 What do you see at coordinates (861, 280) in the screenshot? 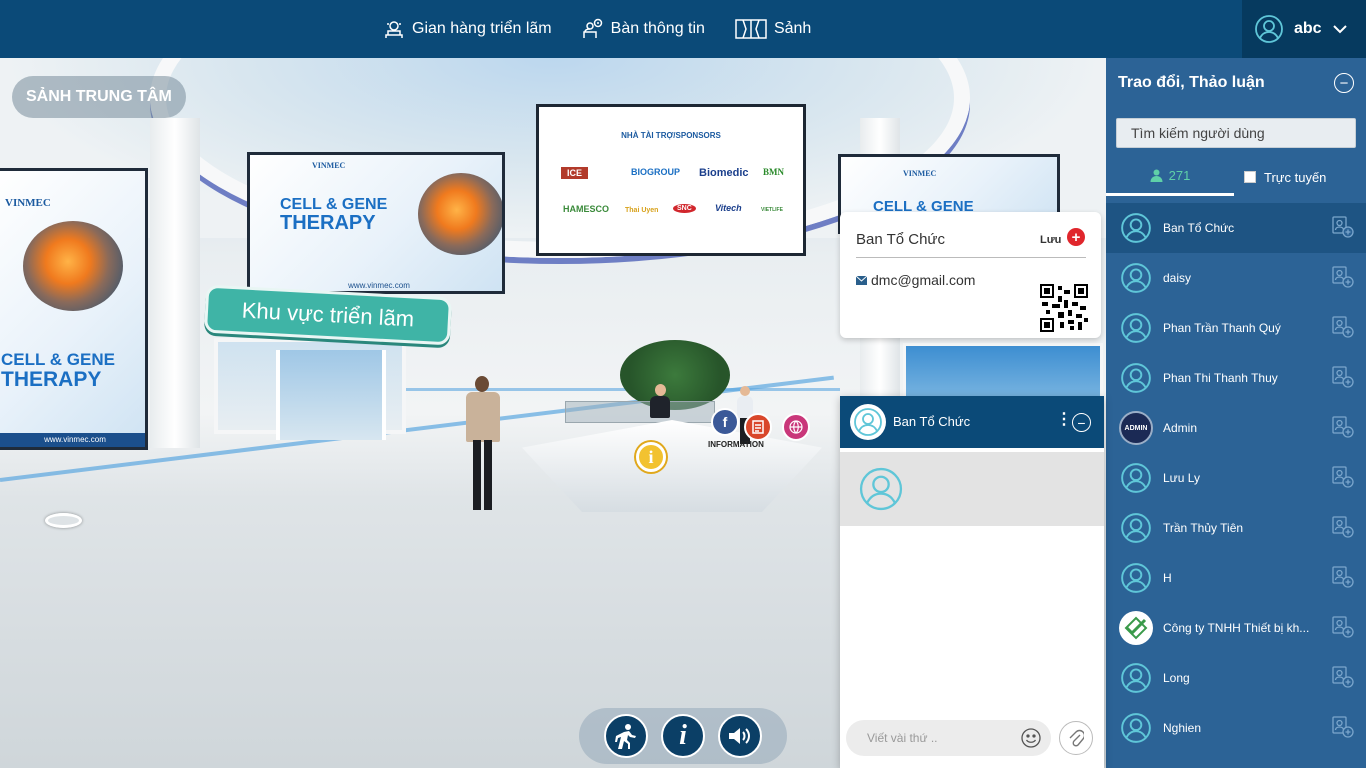
I see `mail-icon` at bounding box center [861, 280].